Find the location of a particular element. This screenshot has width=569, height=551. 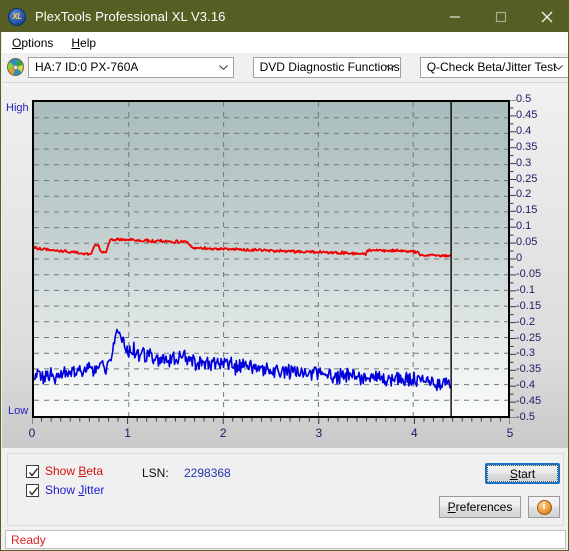

lsn-label: LSN: is located at coordinates (155, 473).